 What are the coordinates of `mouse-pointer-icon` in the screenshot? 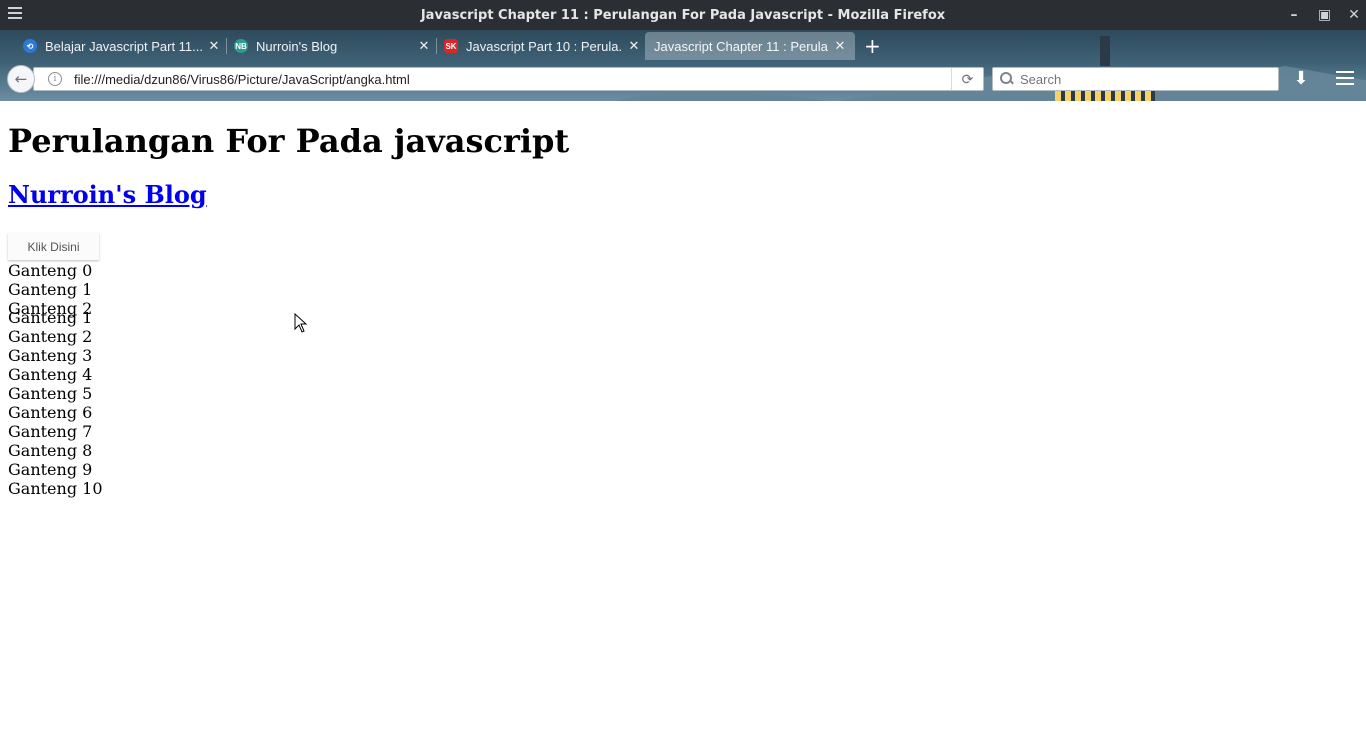 It's located at (300, 323).